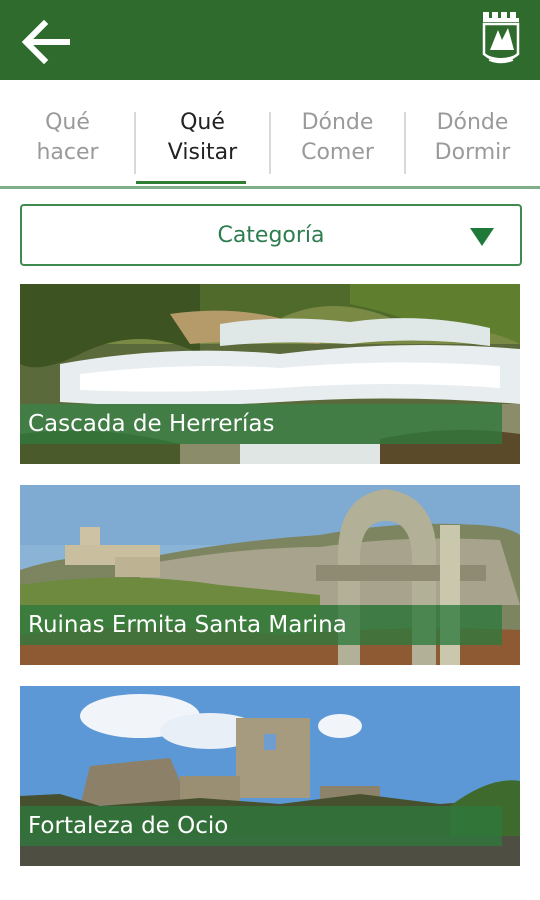  I want to click on back-button, so click(46, 42).